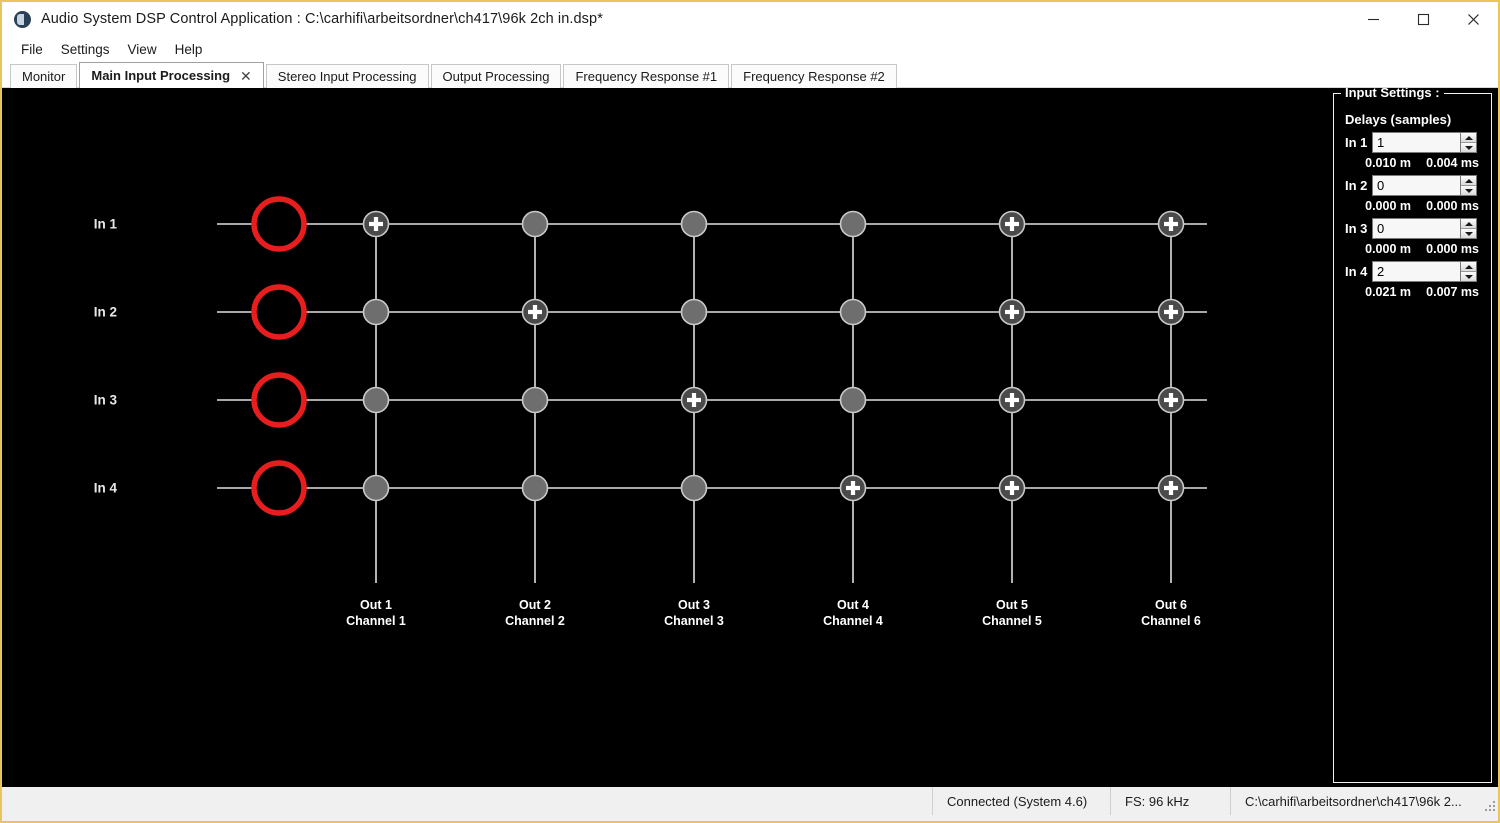 This screenshot has height=823, width=1500. What do you see at coordinates (1452, 249) in the screenshot?
I see `delay-millis: 0.000 ms` at bounding box center [1452, 249].